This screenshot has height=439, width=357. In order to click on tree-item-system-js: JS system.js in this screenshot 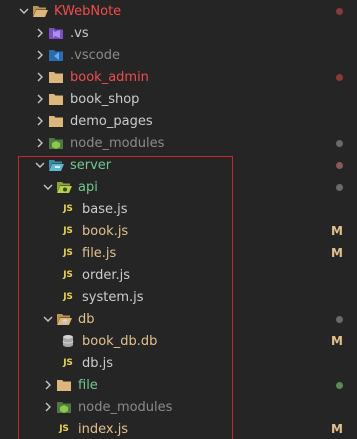, I will do `click(178, 297)`.